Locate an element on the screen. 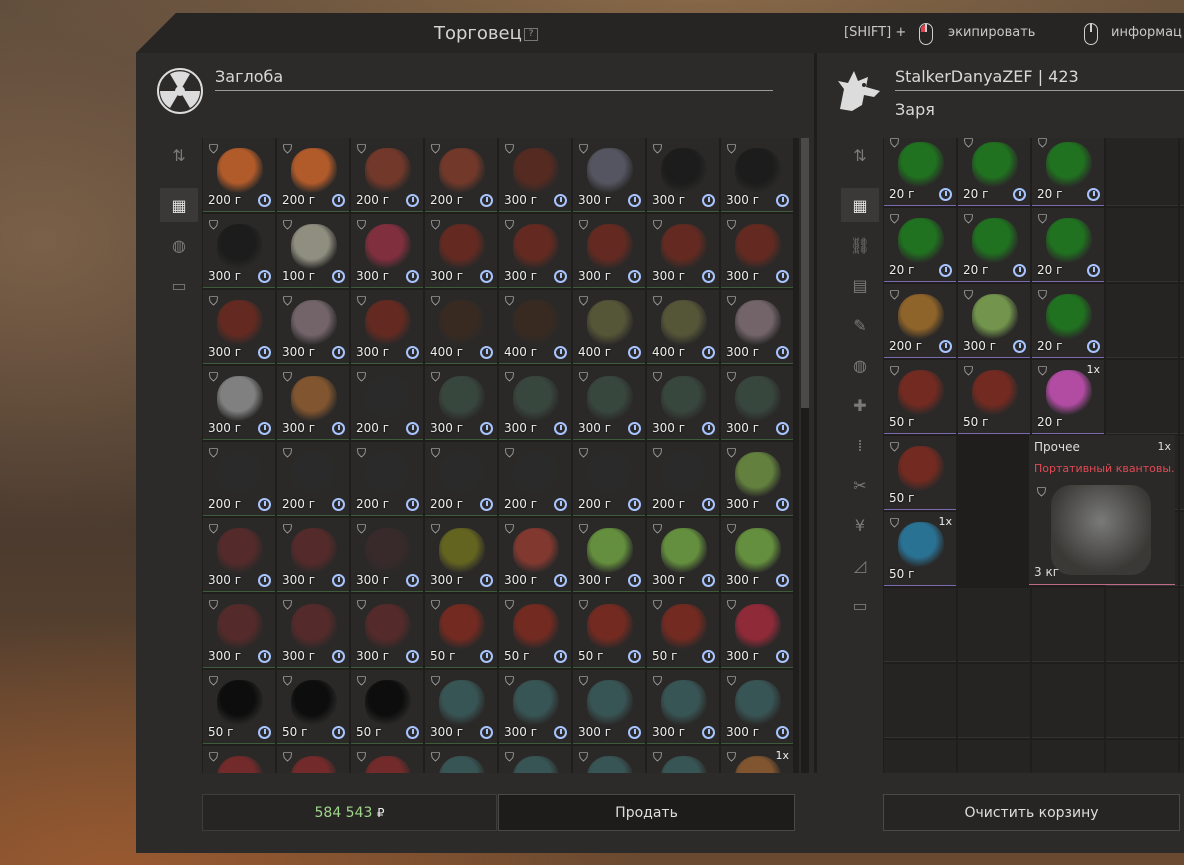 Image resolution: width=1184 pixels, height=865 pixels. ammo-filter-icon: ⁞ is located at coordinates (860, 445).